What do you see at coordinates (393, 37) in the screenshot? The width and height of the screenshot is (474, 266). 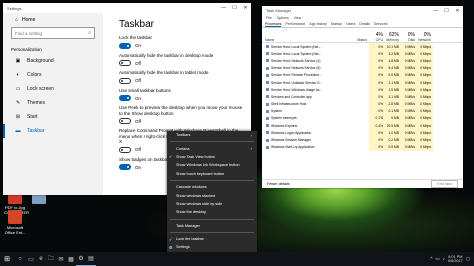 I see `column-memory: 62% Memory` at bounding box center [393, 37].